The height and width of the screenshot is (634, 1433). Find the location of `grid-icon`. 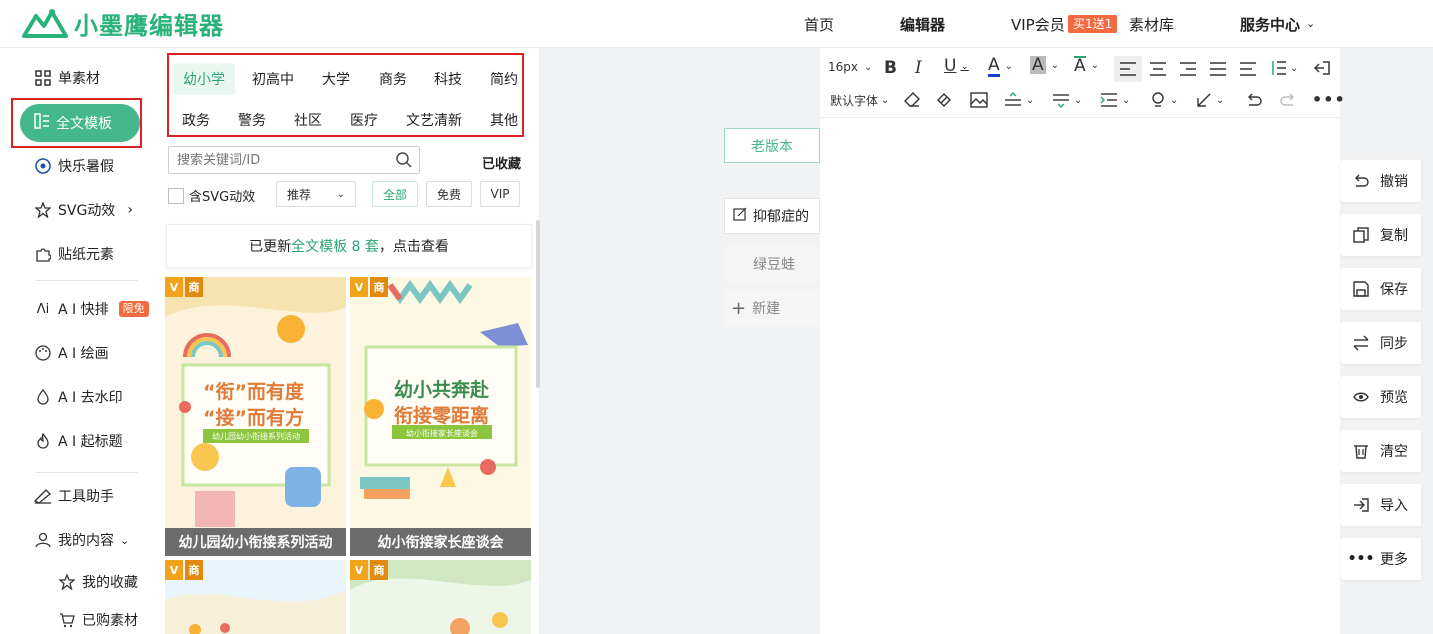

grid-icon is located at coordinates (43, 78).